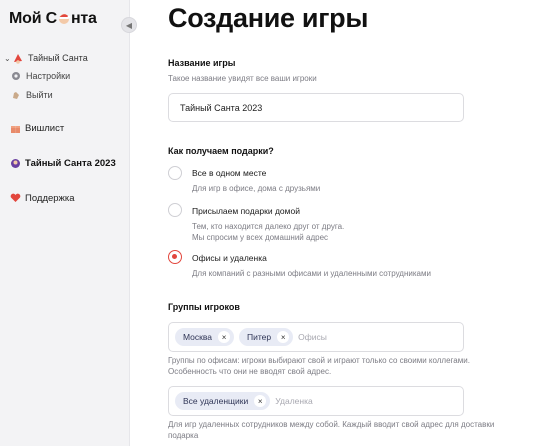  Describe the element at coordinates (260, 237) in the screenshot. I see `radio-hint: Мы спросим у всех домашний адрес` at that location.